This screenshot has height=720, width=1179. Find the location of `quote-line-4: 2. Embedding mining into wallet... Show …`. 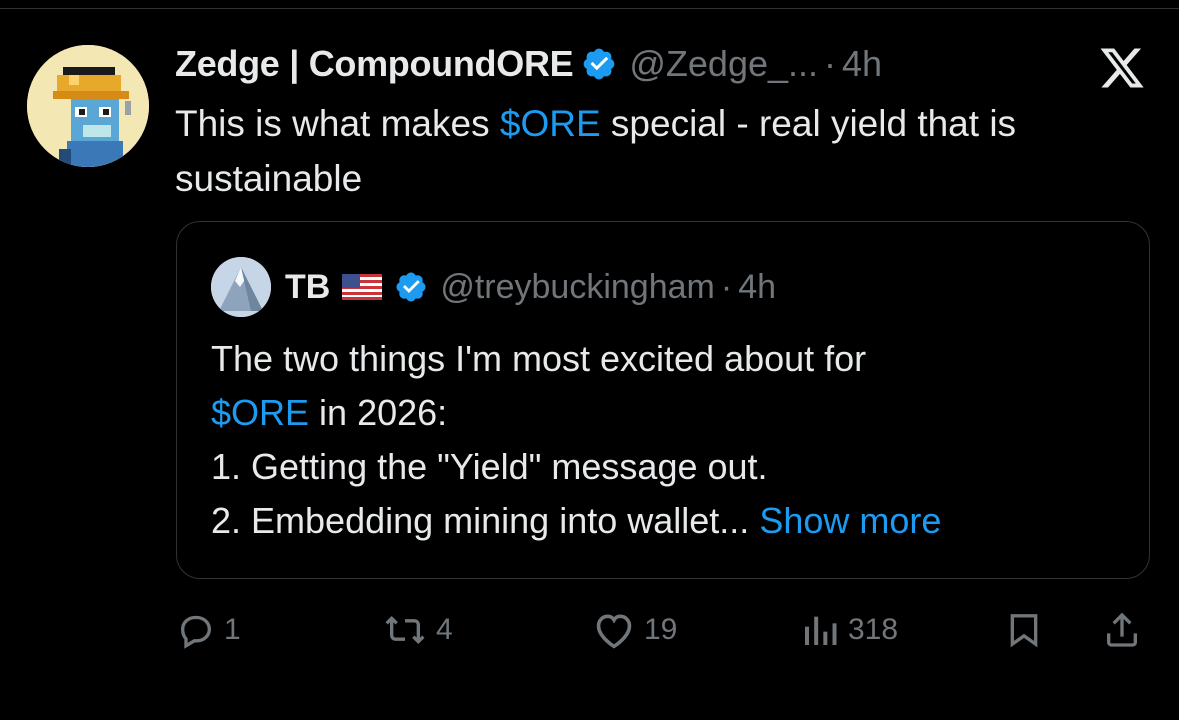

quote-line-4: 2. Embedding mining into wallet... Show … is located at coordinates (671, 521).